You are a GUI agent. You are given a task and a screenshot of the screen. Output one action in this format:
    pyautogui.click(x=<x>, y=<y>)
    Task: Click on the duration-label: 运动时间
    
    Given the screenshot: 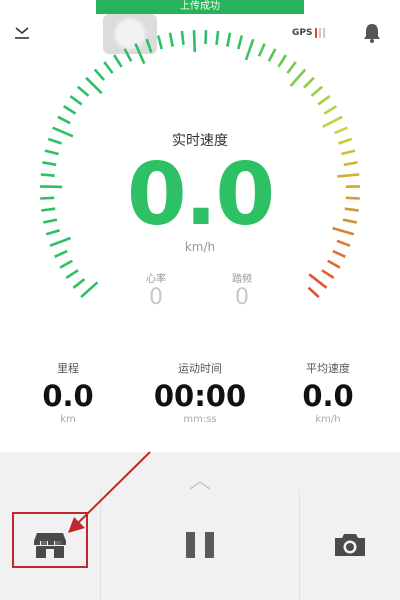 What is the action you would take?
    pyautogui.click(x=200, y=368)
    